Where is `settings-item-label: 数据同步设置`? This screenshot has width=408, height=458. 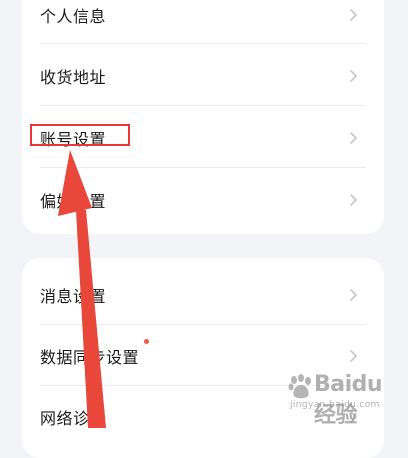
settings-item-label: 数据同步设置 is located at coordinates (95, 353).